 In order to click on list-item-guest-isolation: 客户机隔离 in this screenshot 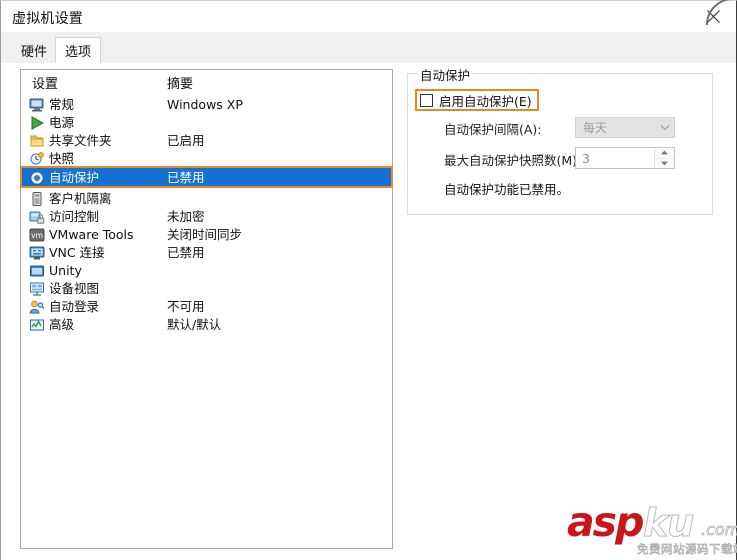, I will do `click(206, 199)`.